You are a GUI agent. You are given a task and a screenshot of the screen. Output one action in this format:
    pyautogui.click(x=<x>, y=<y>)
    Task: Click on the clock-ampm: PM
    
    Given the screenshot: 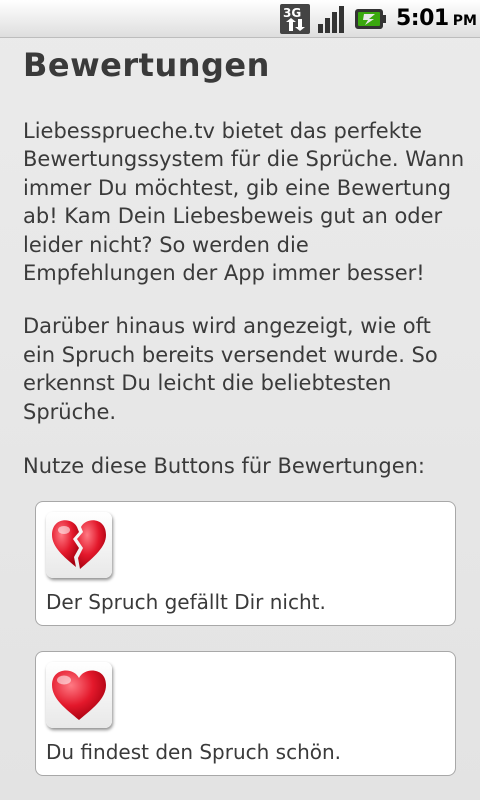 What is the action you would take?
    pyautogui.click(x=464, y=21)
    